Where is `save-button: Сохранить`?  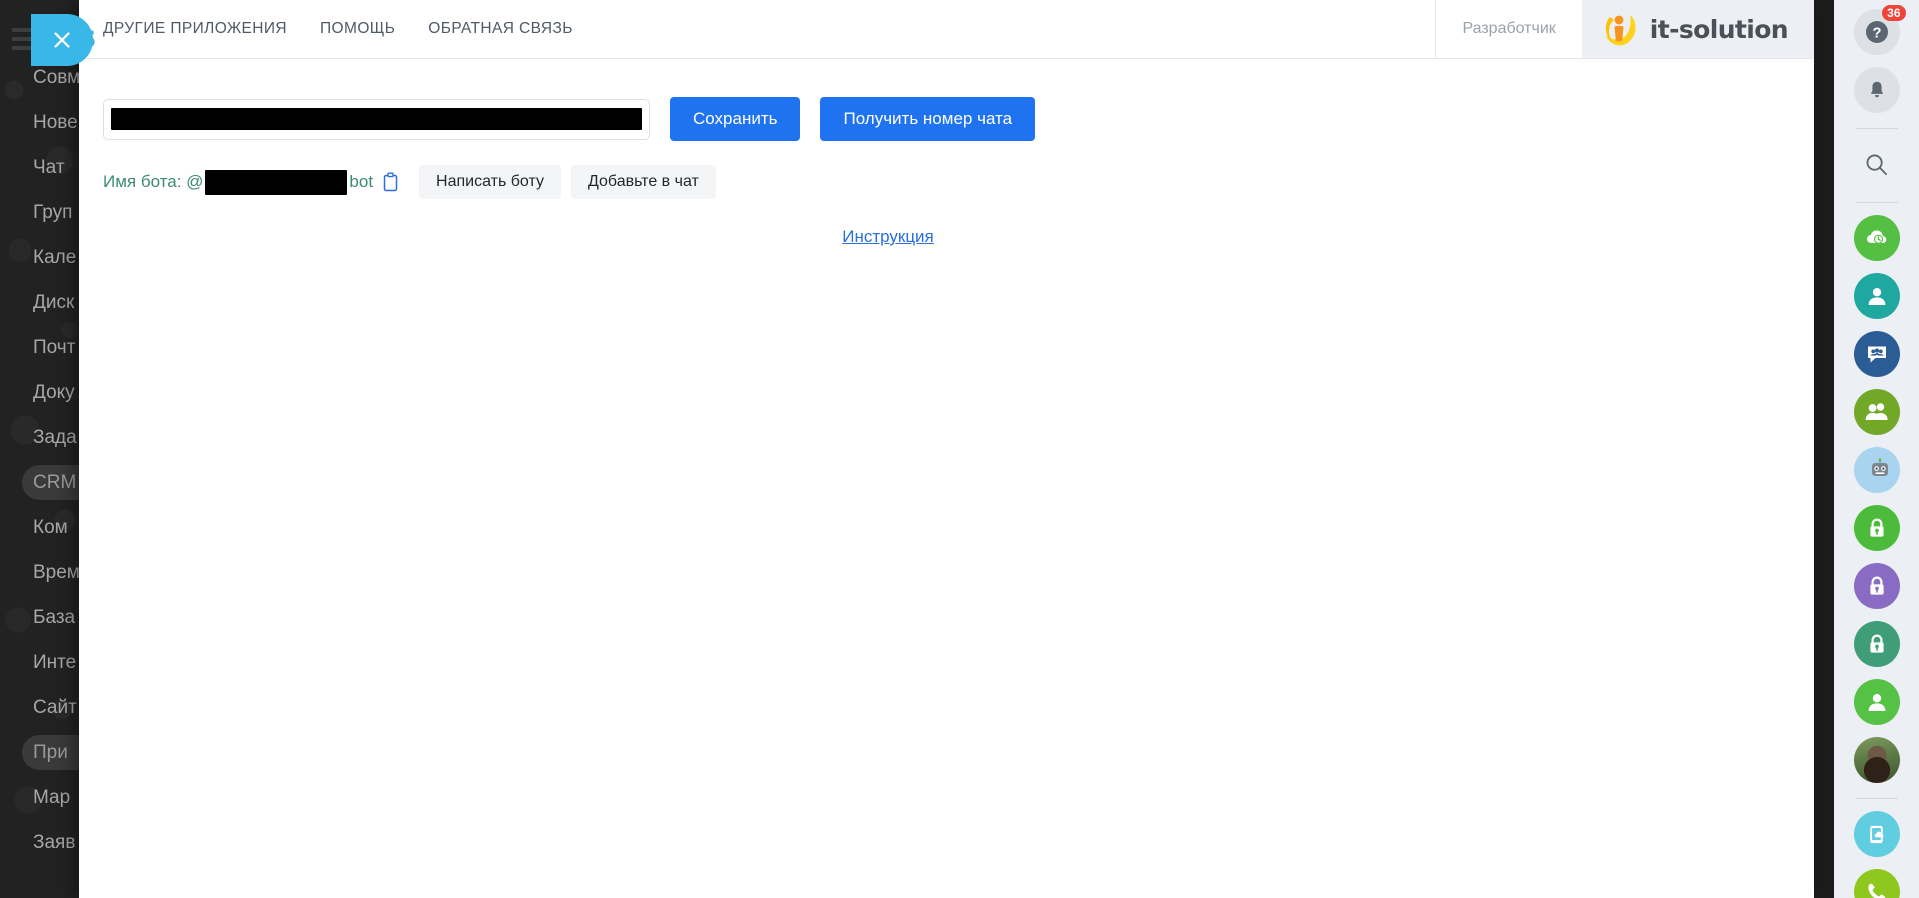
save-button: Сохранить is located at coordinates (735, 119).